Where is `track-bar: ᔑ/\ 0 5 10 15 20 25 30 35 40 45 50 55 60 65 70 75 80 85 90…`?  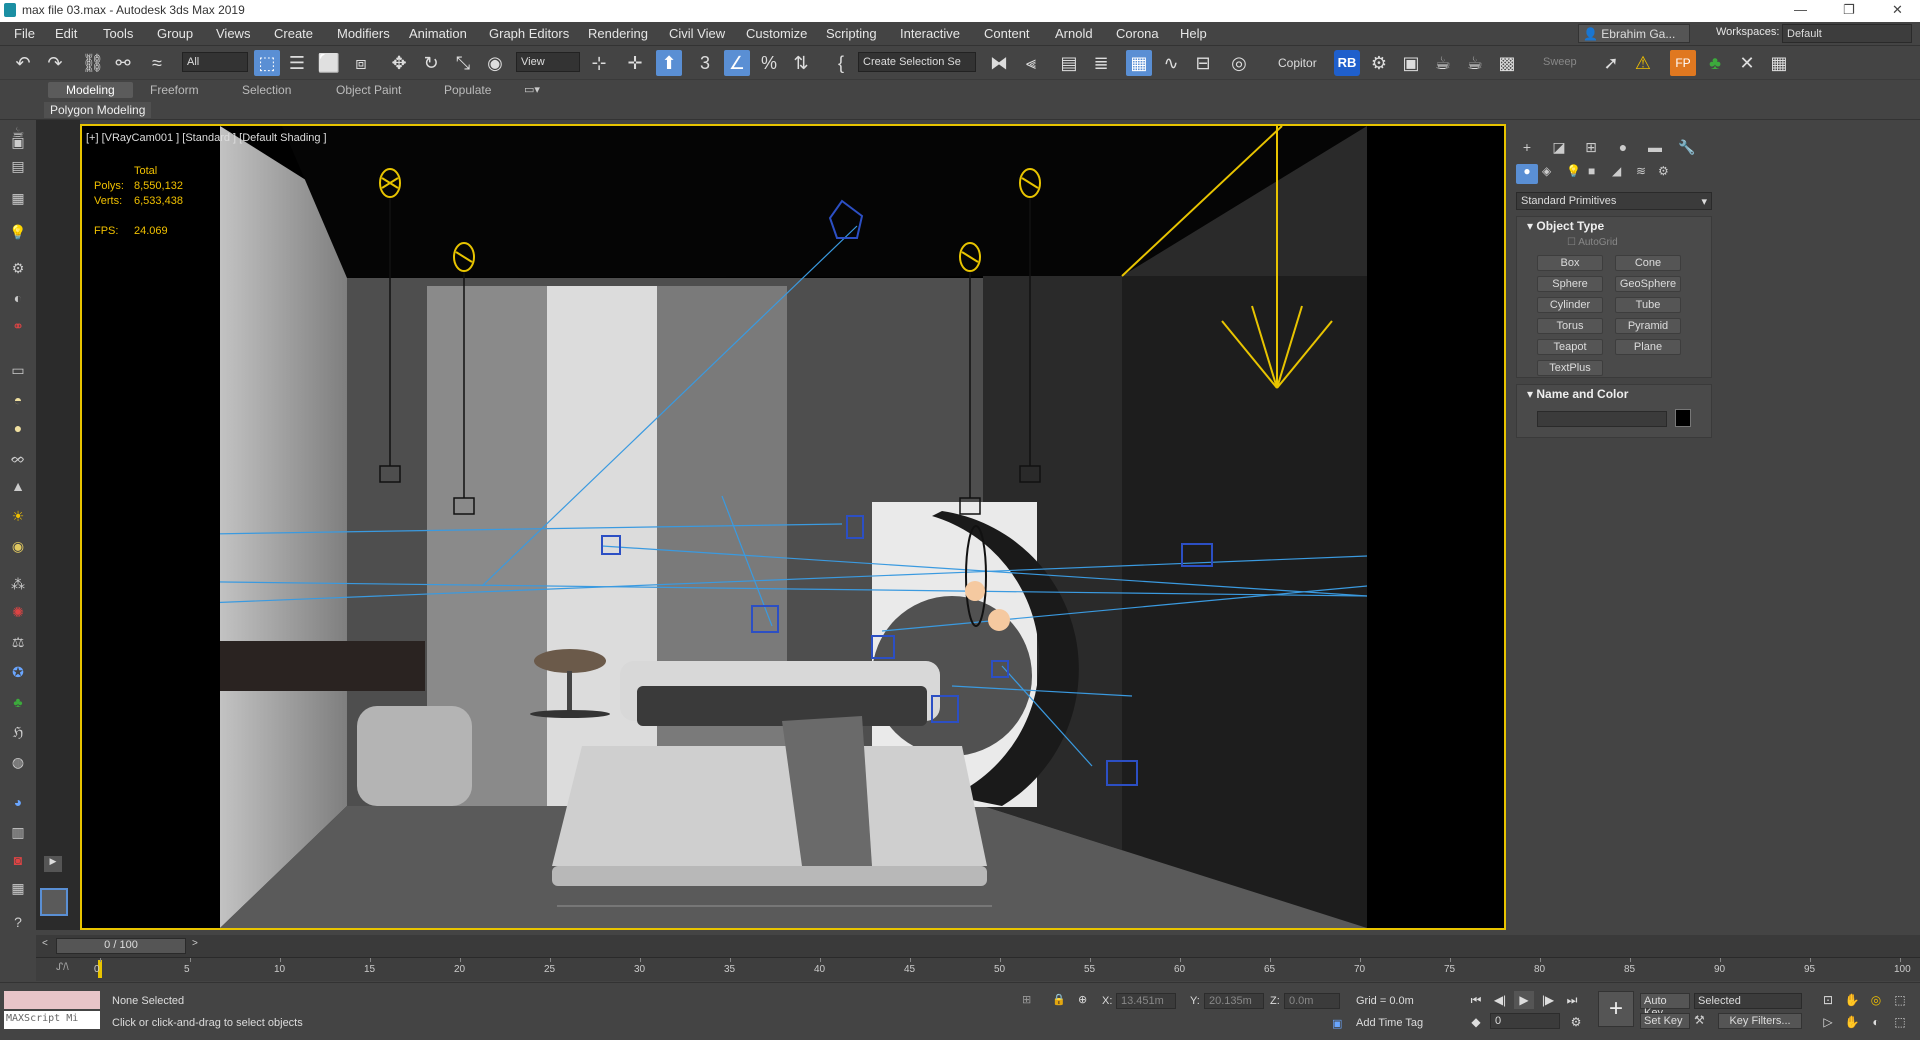
track-bar: ᔑ/\ 0 5 10 15 20 25 30 35 40 45 50 55 60 65 70 75 80 85 90… is located at coordinates (978, 969).